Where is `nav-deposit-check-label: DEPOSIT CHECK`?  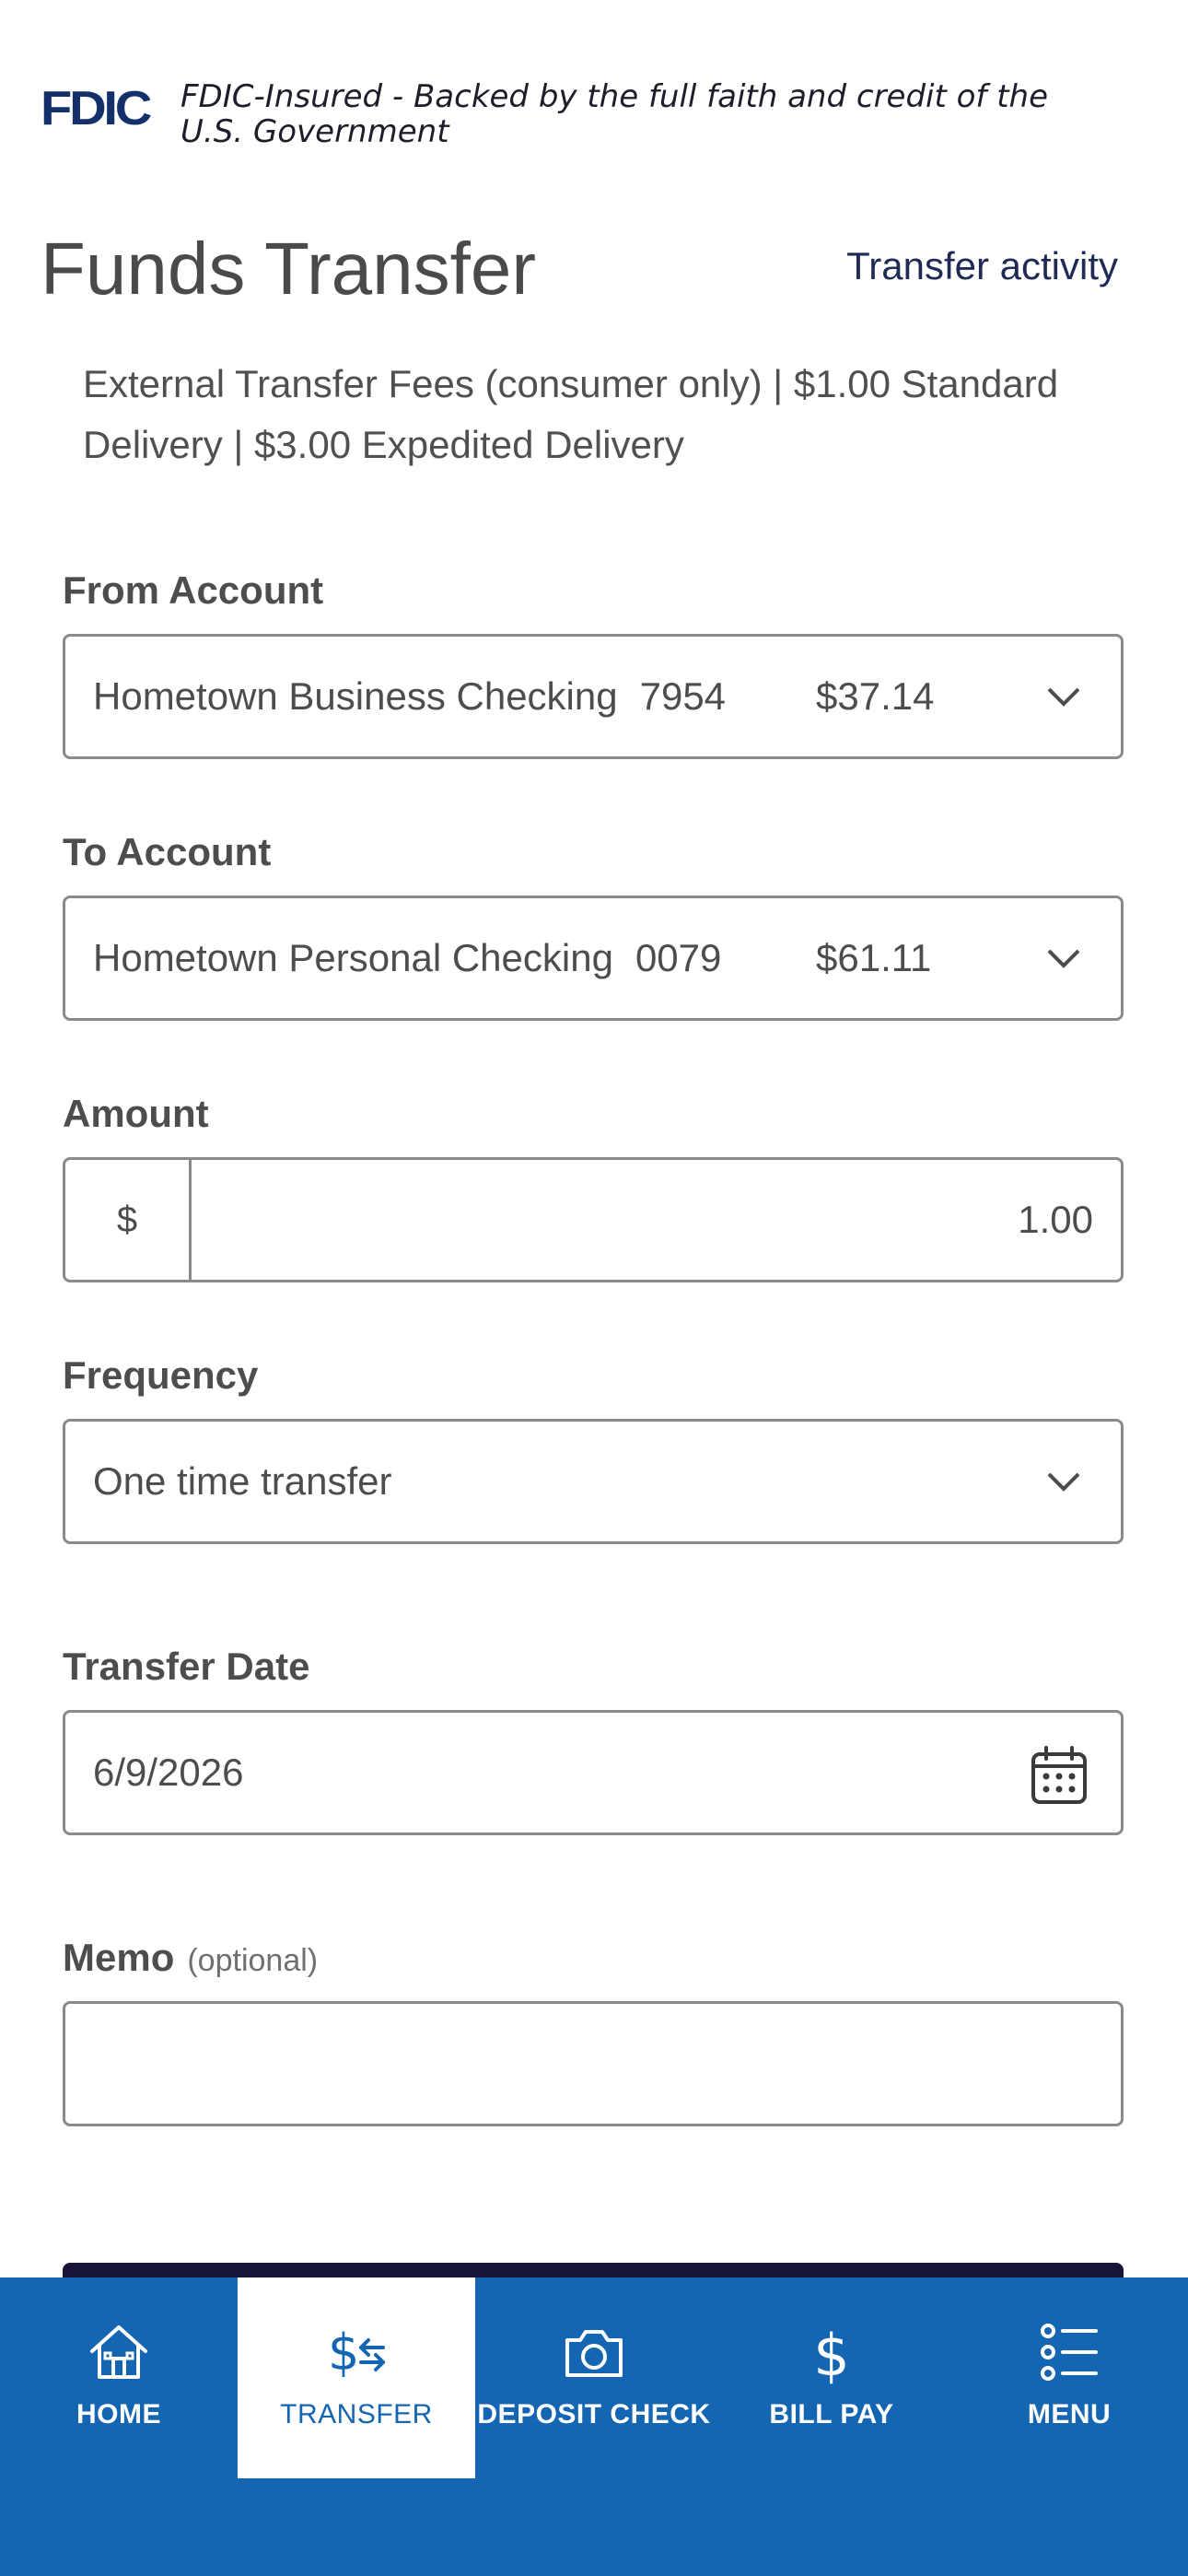
nav-deposit-check-label: DEPOSIT CHECK is located at coordinates (594, 2414).